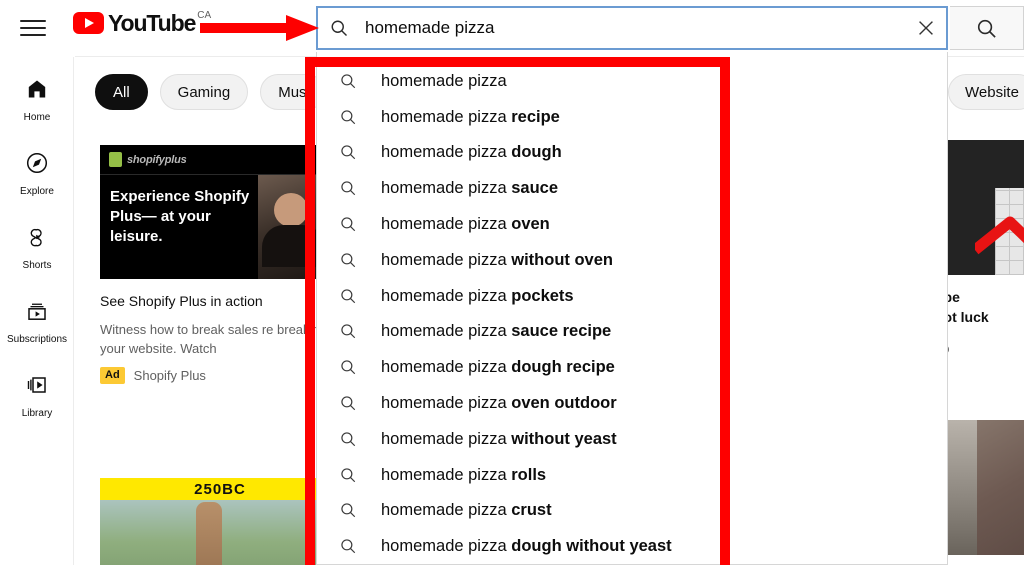  What do you see at coordinates (499, 403) in the screenshot?
I see `suggestion-text: homemade pizza oven outdoor` at bounding box center [499, 403].